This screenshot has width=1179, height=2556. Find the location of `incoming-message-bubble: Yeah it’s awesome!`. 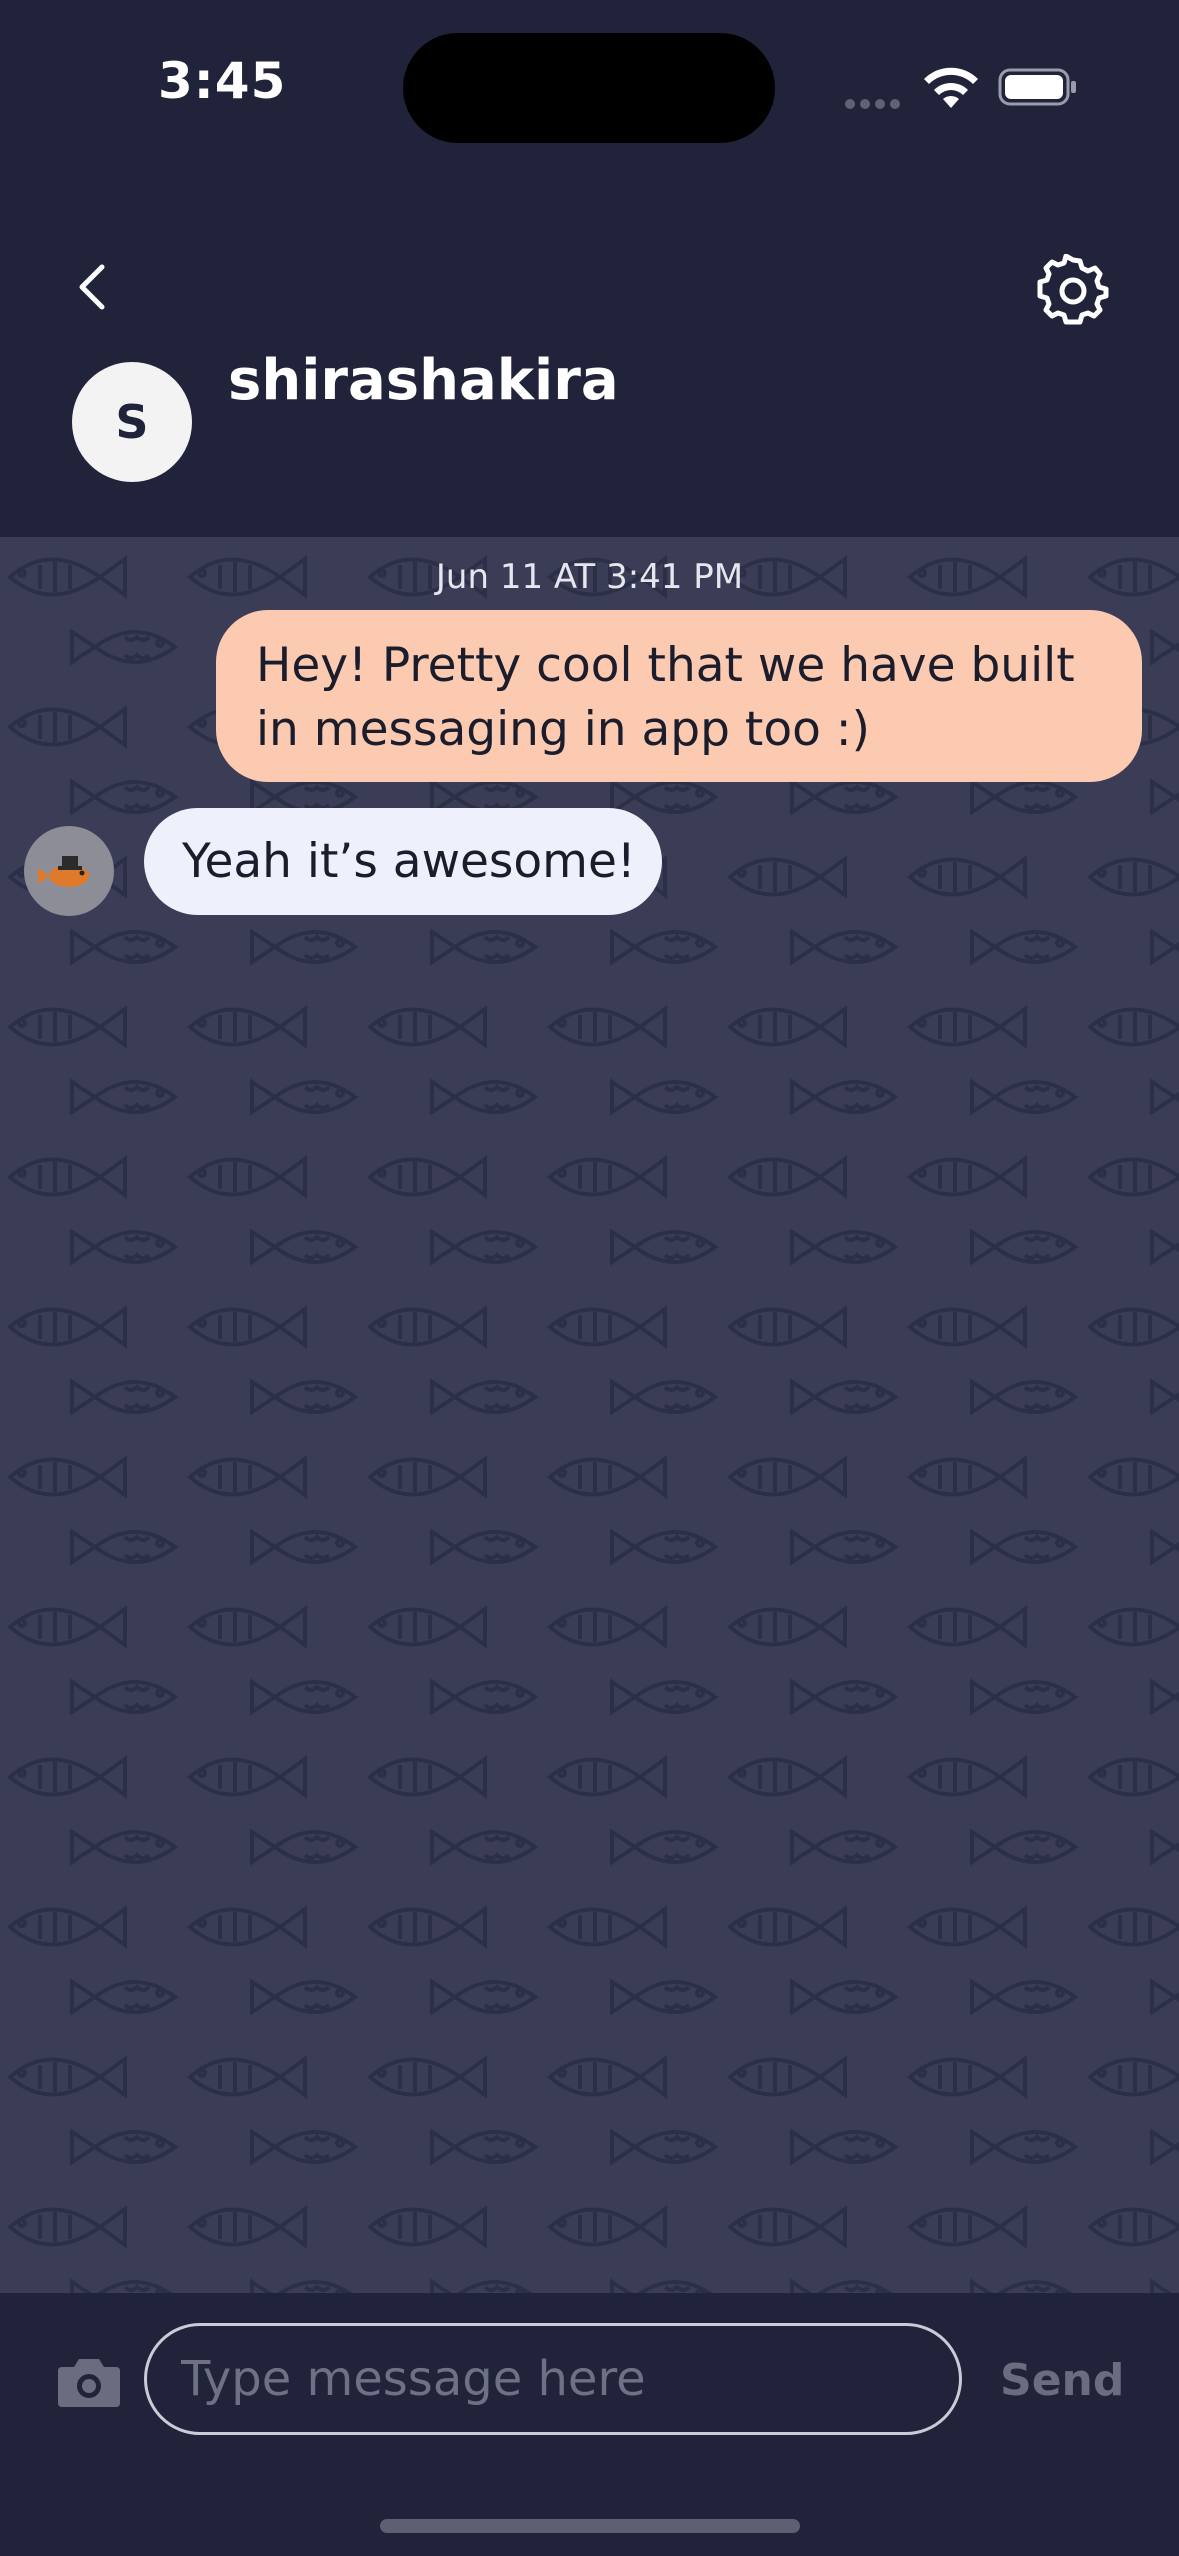

incoming-message-bubble: Yeah it’s awesome! is located at coordinates (403, 861).